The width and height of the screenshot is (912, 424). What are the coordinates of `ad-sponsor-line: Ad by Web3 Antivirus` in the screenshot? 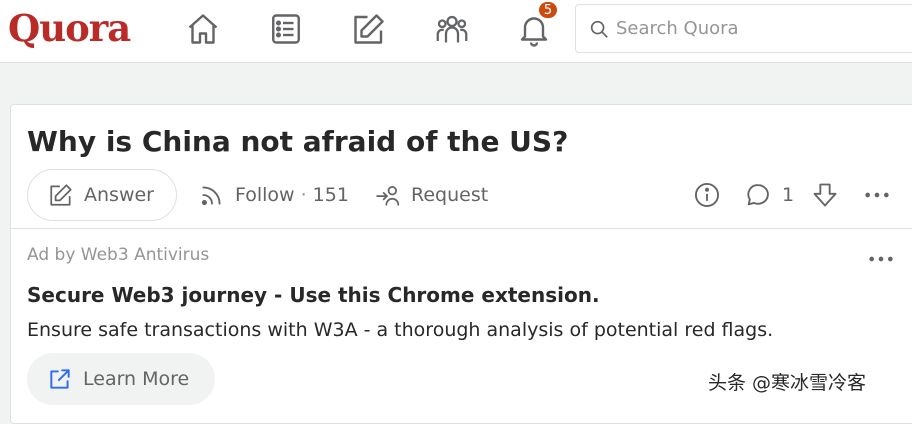 It's located at (118, 255).